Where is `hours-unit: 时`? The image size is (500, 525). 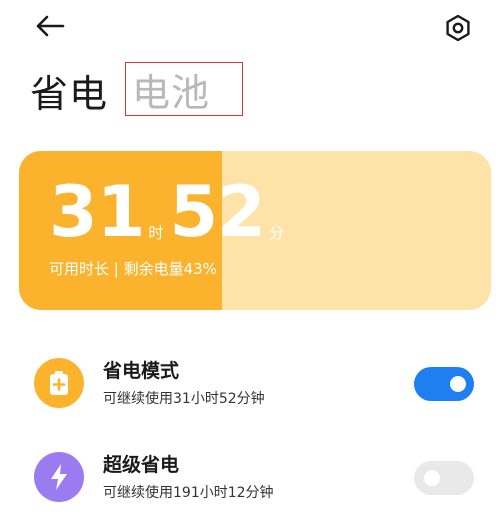 hours-unit: 时 is located at coordinates (156, 233).